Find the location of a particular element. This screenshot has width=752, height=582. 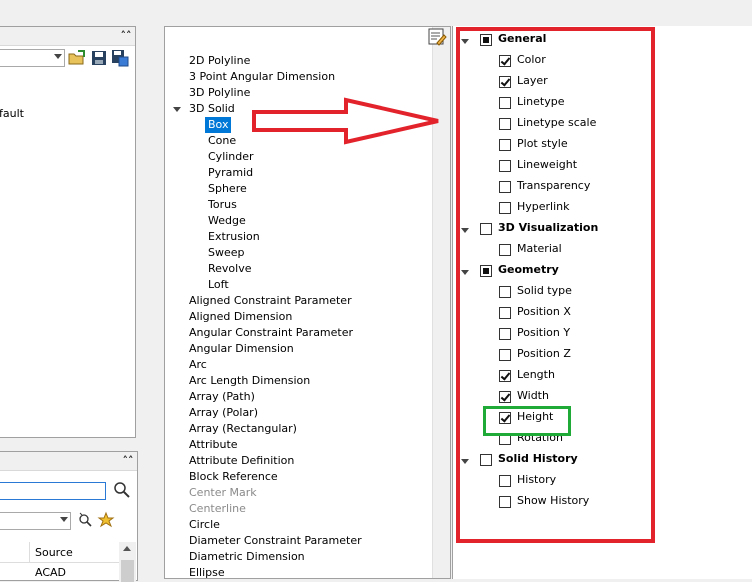

tree-item: Sphere is located at coordinates (227, 189).